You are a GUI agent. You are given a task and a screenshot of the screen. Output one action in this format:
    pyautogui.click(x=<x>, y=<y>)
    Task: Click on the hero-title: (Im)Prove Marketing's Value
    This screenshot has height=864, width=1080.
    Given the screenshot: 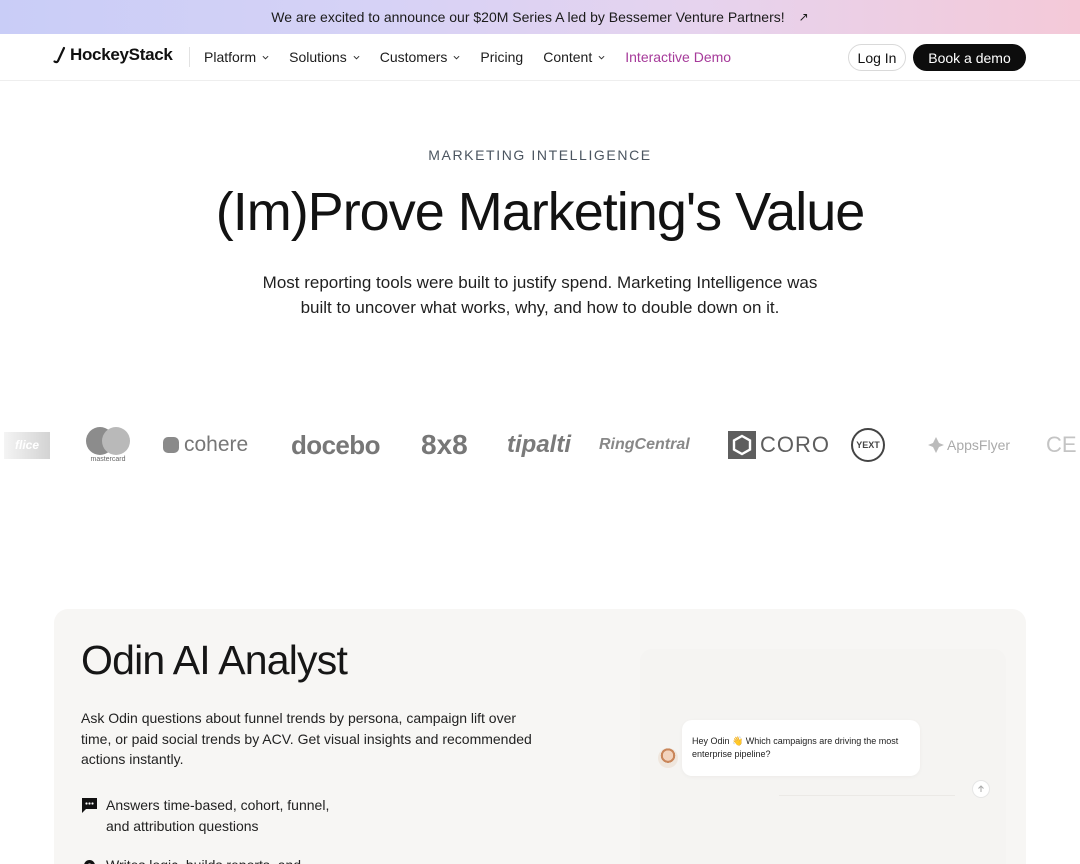 What is the action you would take?
    pyautogui.click(x=540, y=212)
    